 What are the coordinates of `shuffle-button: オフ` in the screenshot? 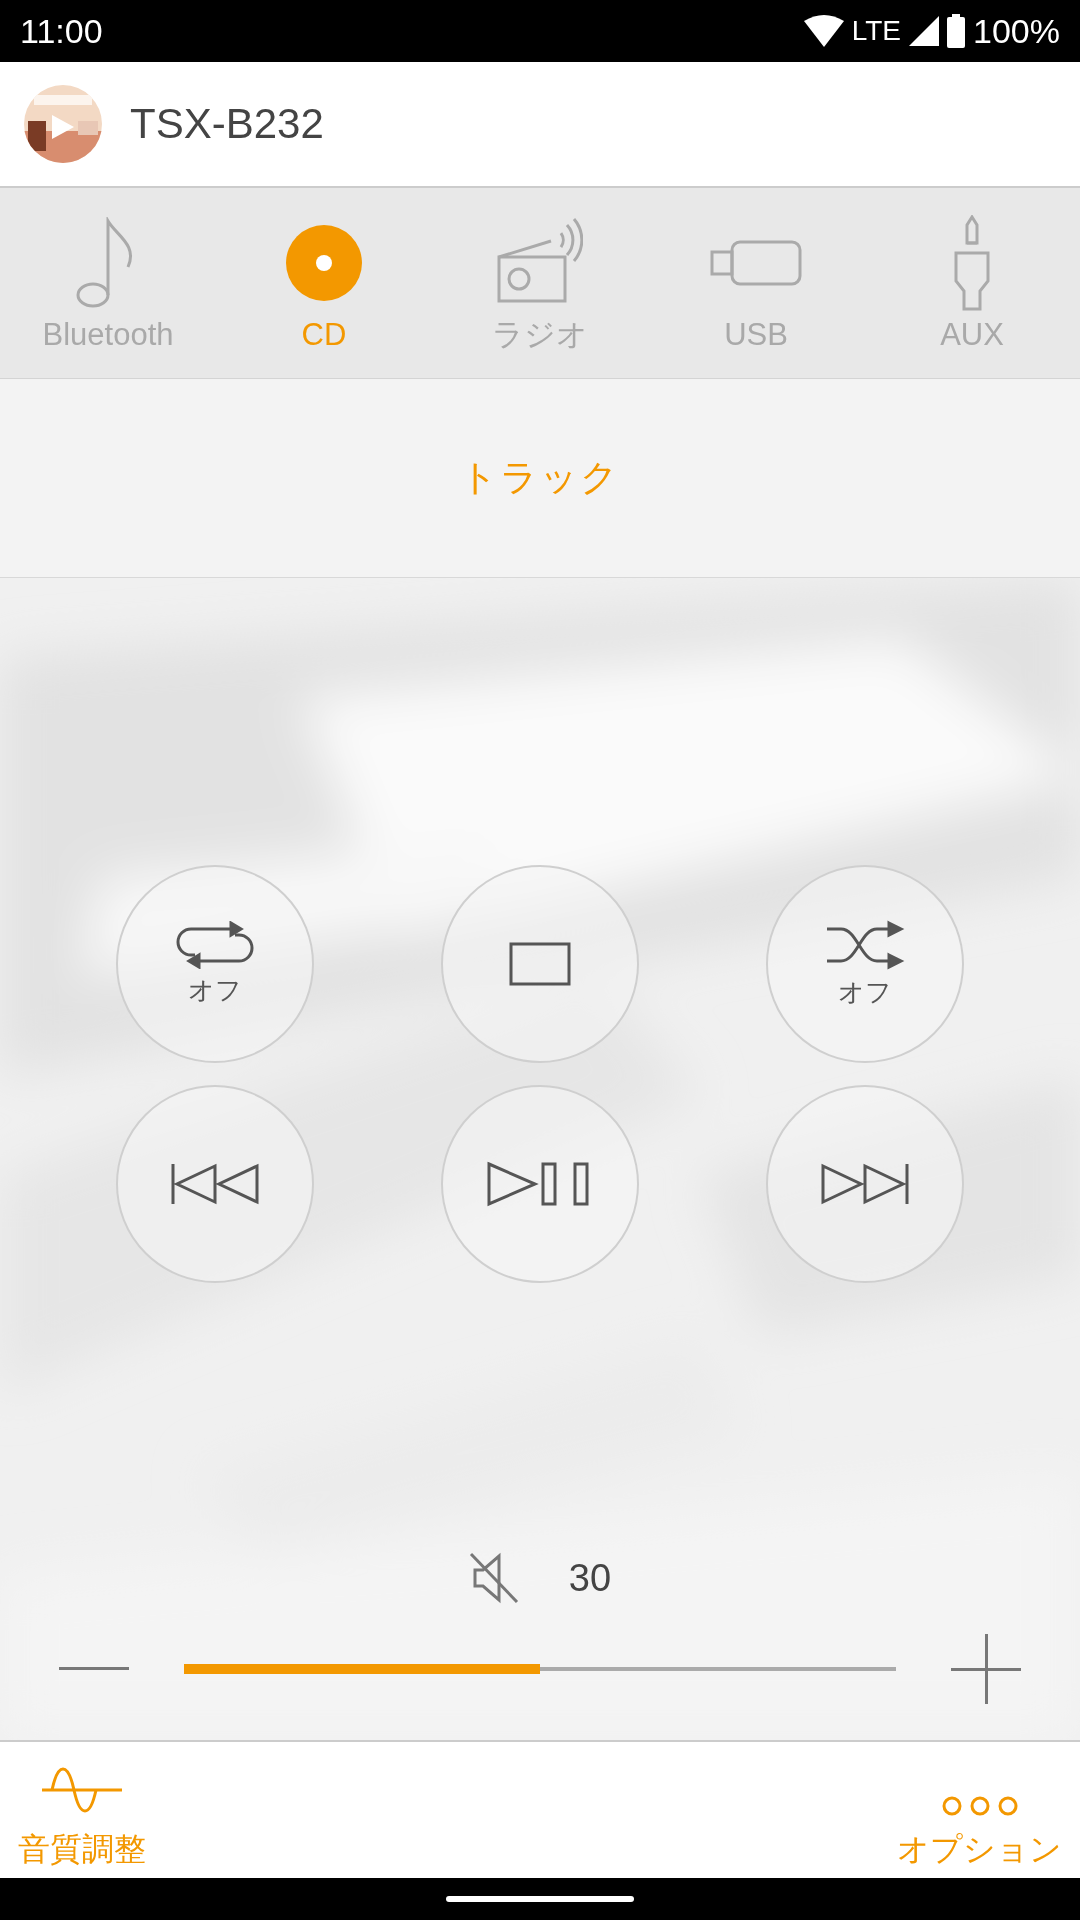 It's located at (865, 964).